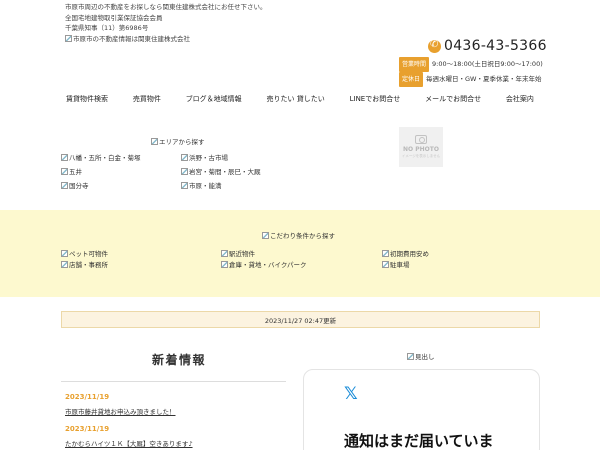 The height and width of the screenshot is (450, 600). Describe the element at coordinates (268, 265) in the screenshot. I see `feature-link-label: 倉庫・貸地・バイクパーク` at that location.